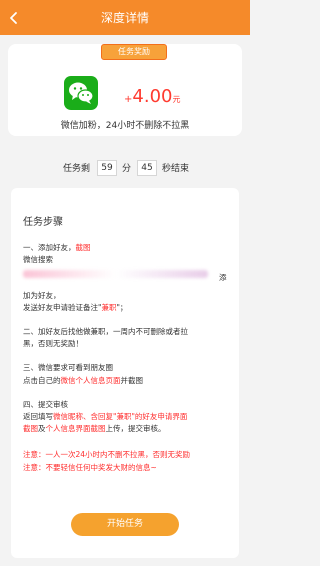  I want to click on step3-text-c: 并截图, so click(132, 380).